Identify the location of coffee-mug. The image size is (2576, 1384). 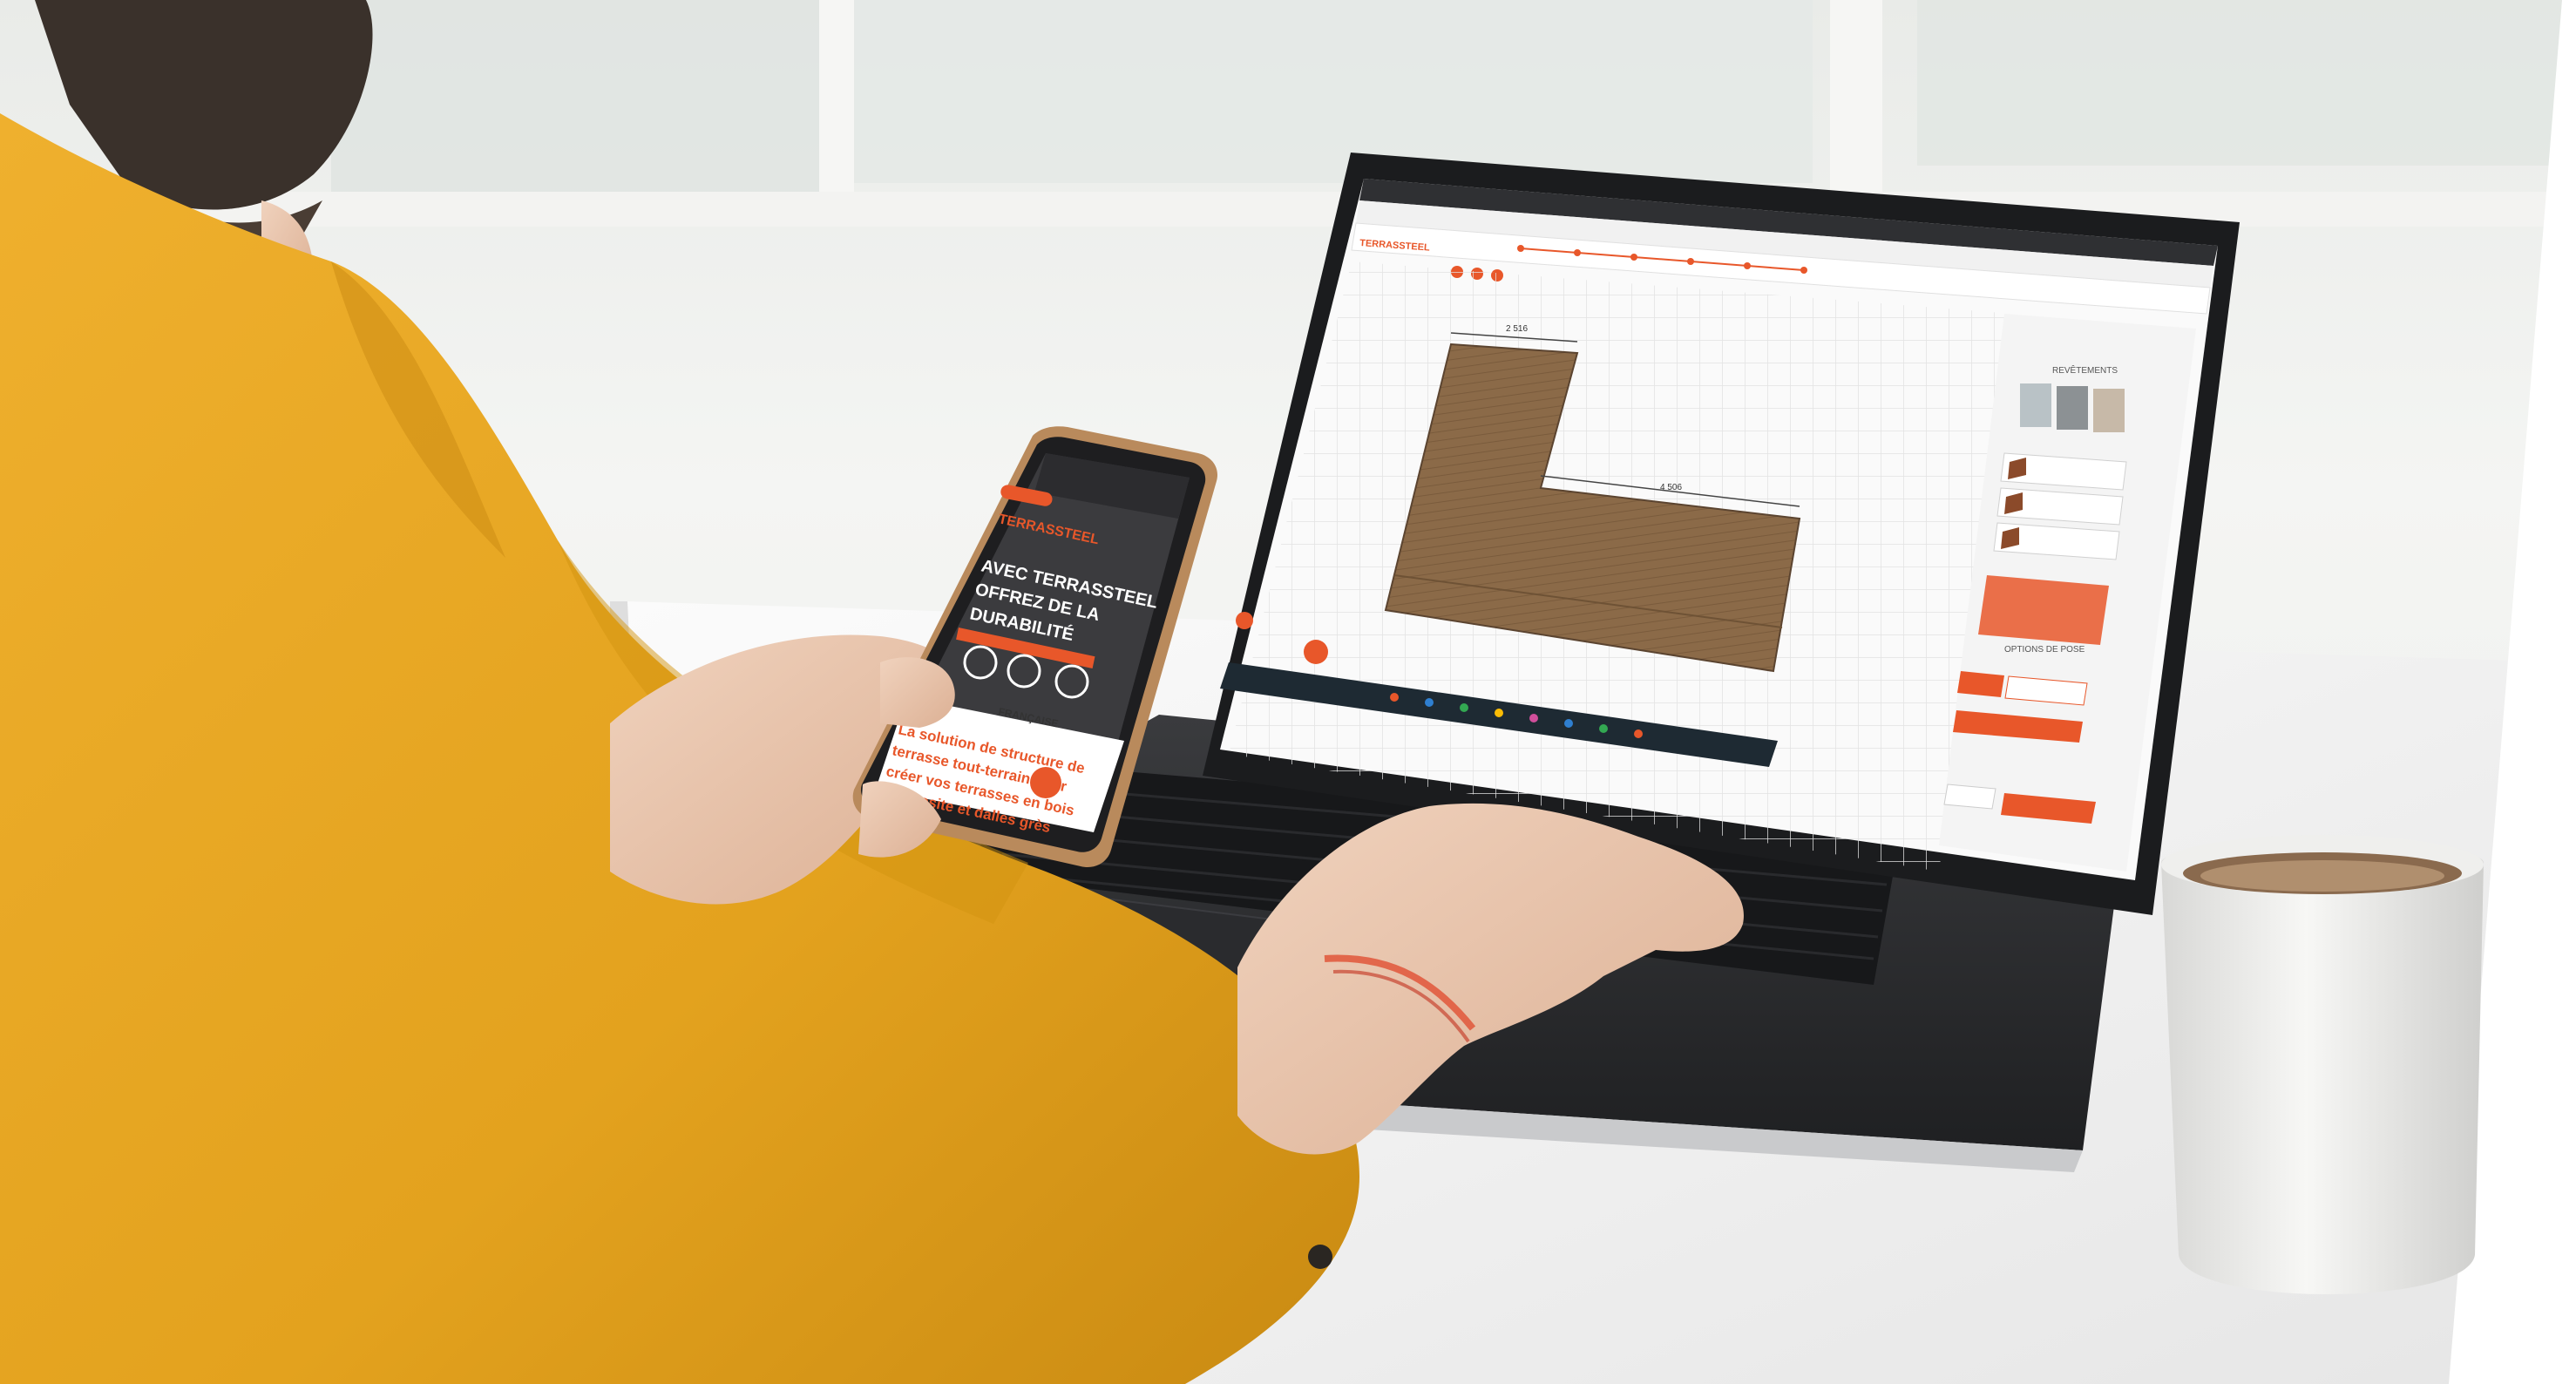
(2322, 1064).